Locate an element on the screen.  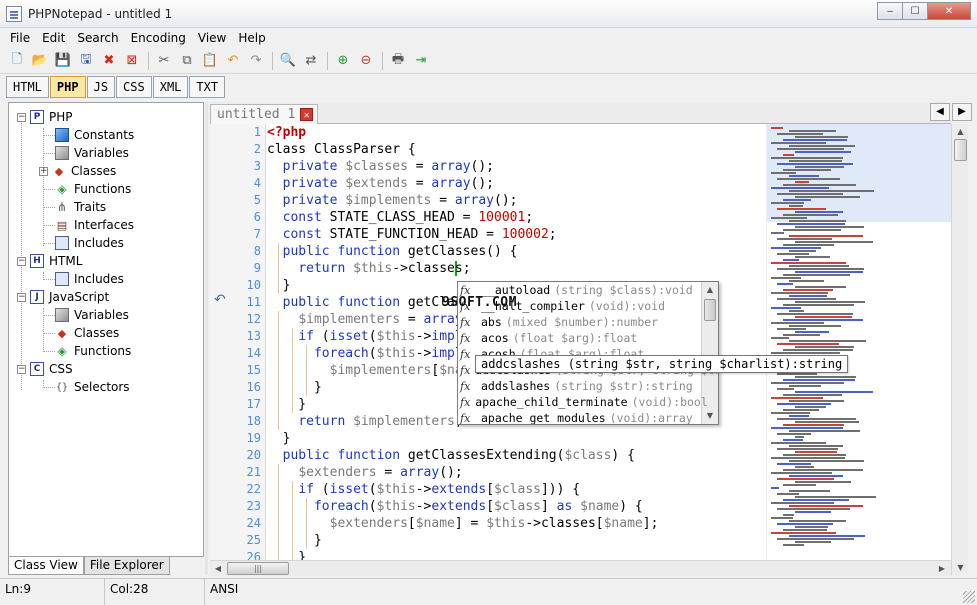
tree-item-functions: ◈ Functions is located at coordinates (93, 189).